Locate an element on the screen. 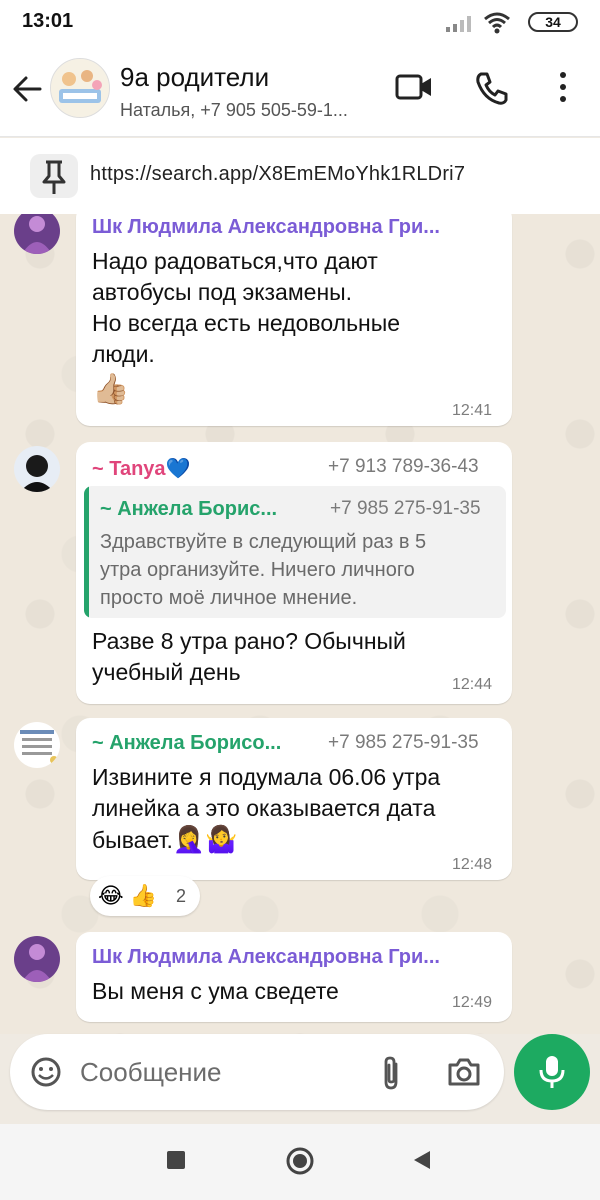 Image resolution: width=600 pixels, height=1200 pixels. group-avatar is located at coordinates (80, 88).